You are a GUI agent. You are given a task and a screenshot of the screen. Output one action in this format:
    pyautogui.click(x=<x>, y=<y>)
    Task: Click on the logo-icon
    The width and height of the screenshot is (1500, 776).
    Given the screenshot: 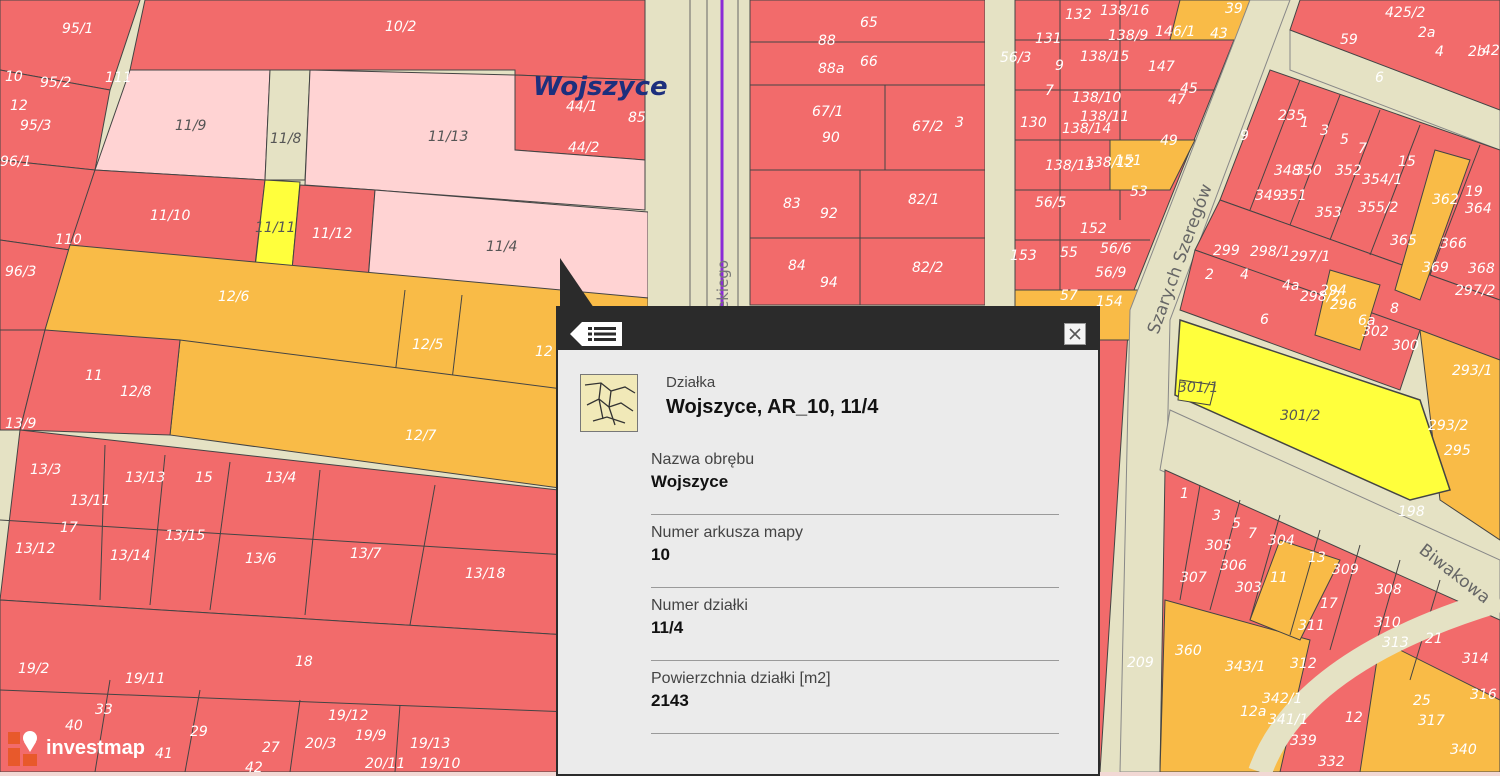 What is the action you would take?
    pyautogui.click(x=22, y=748)
    